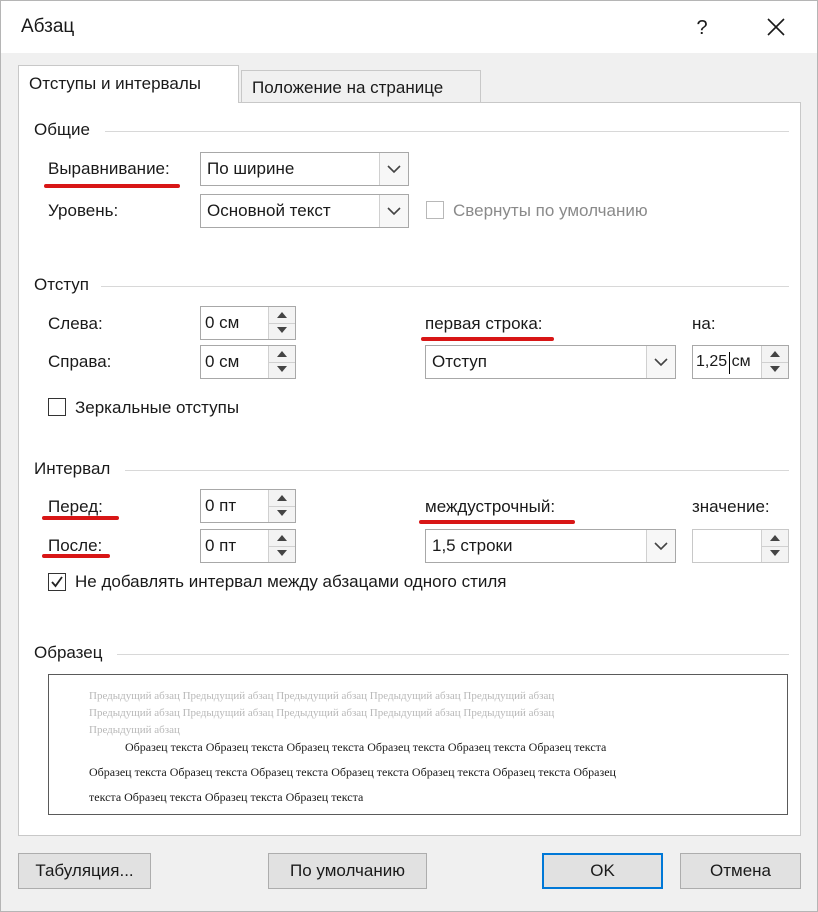 The image size is (818, 912). I want to click on spacing-group-title: Интервал, so click(72, 468).